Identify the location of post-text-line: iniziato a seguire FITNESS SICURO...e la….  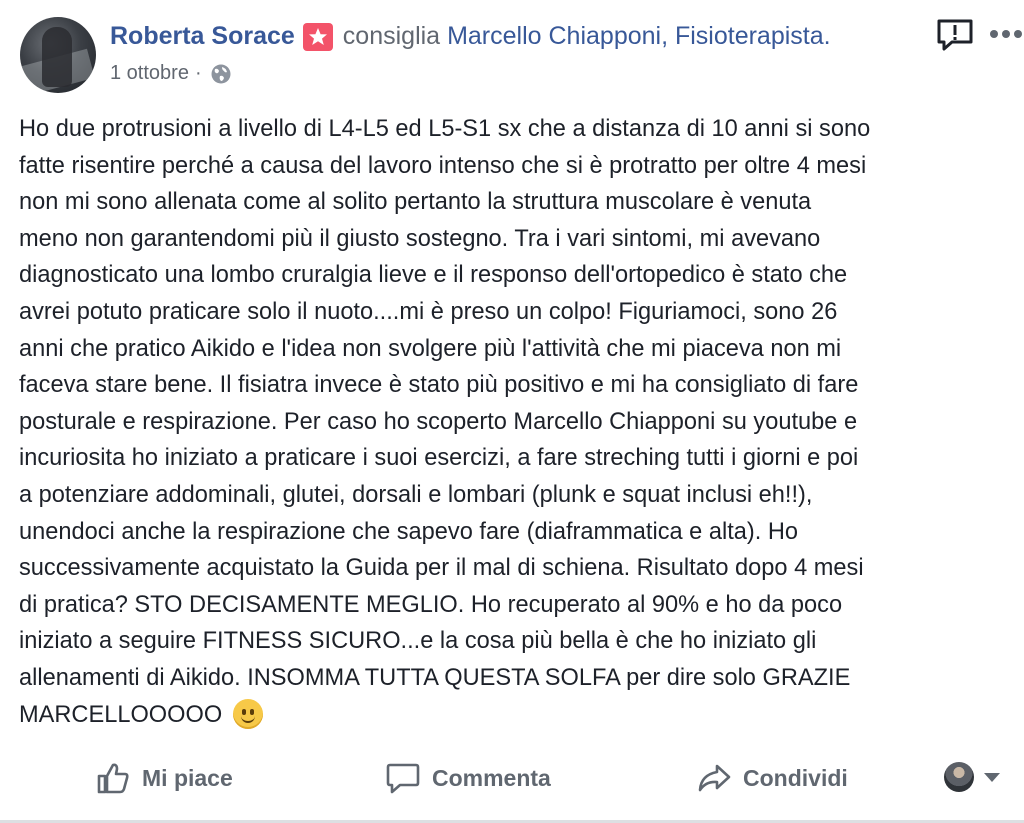
(418, 641).